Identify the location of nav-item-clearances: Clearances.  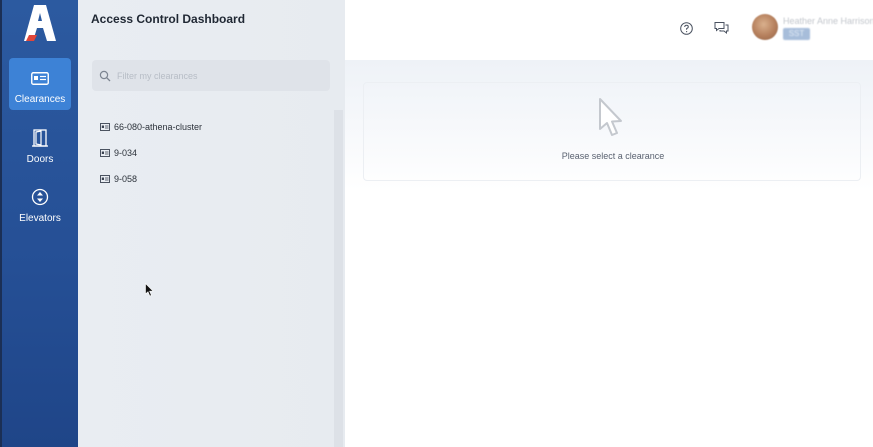
(40, 84).